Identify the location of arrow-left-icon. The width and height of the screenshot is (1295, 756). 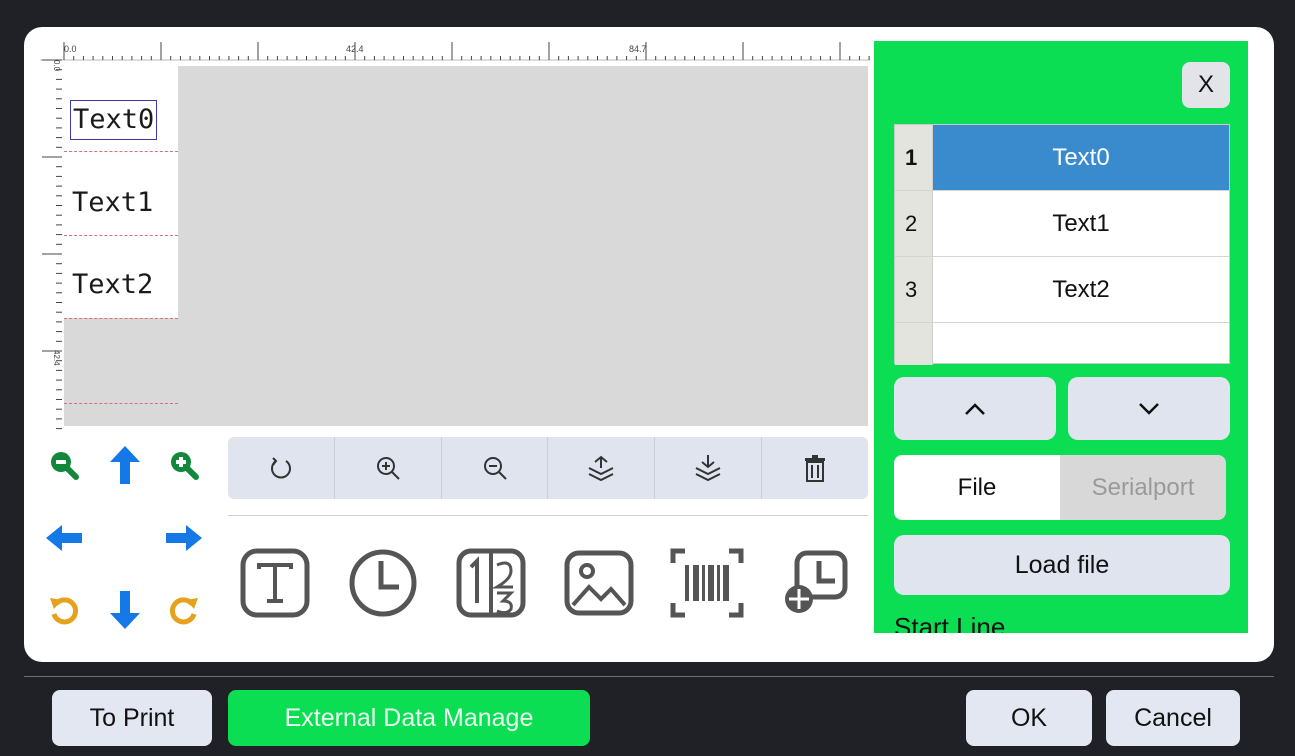
(64, 538).